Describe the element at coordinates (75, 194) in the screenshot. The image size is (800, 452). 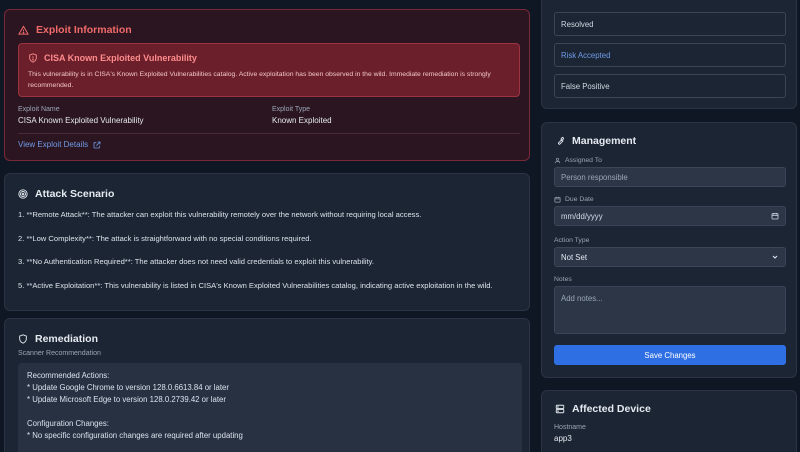
I see `attack-title-text: Attack Scenario` at that location.